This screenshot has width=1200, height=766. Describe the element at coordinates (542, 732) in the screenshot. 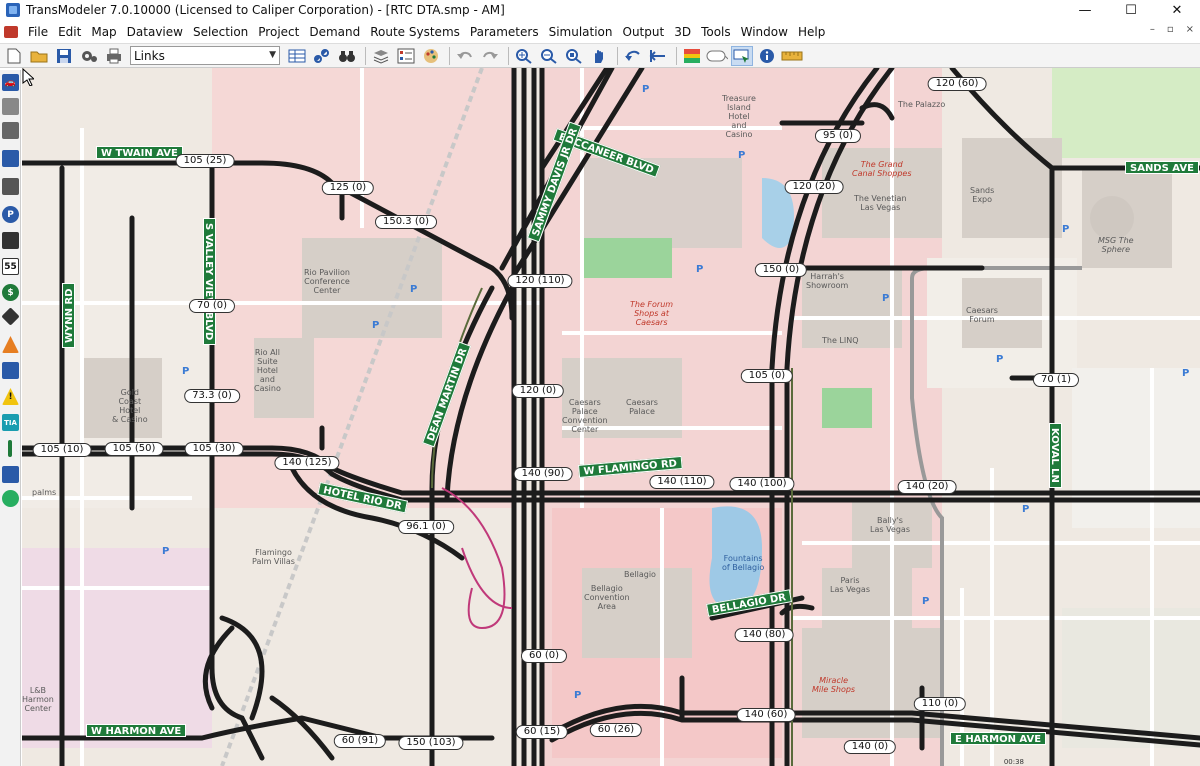

I see `link-flow-label: 60 (15)` at that location.